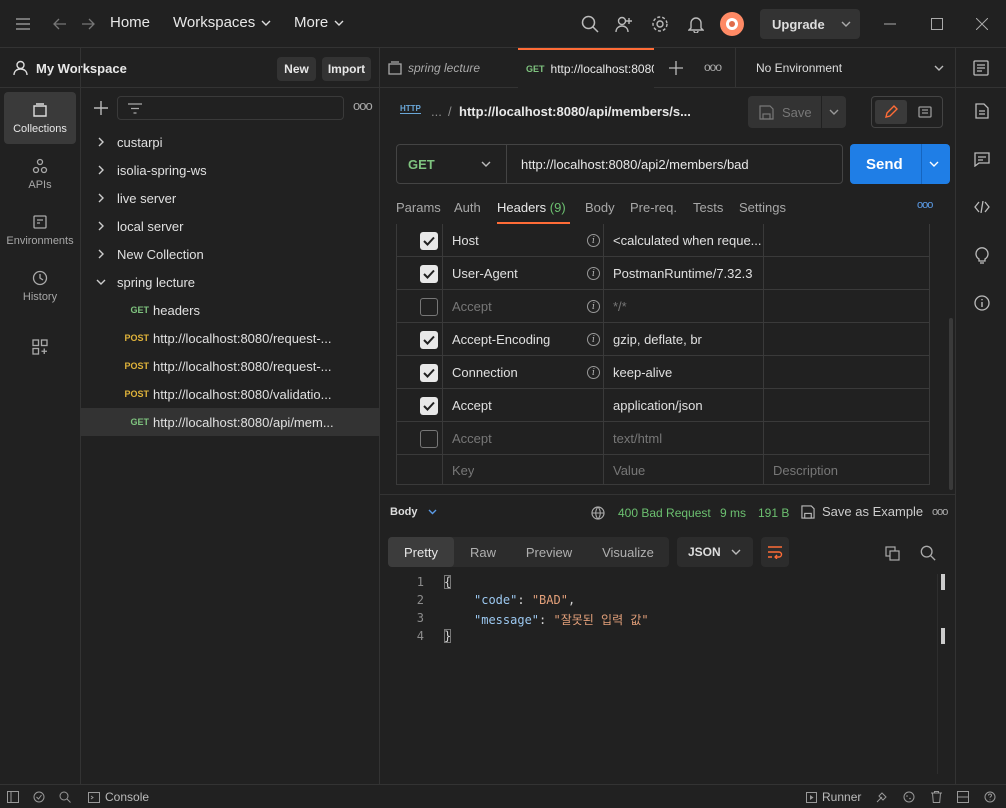 The width and height of the screenshot is (1006, 808). I want to click on rail-item-apis: APIs, so click(40, 174).